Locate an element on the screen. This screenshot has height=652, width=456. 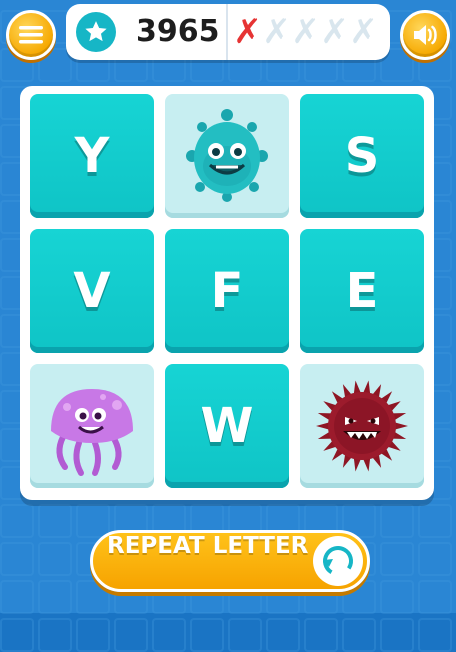
letter-tile: F is located at coordinates (227, 291).